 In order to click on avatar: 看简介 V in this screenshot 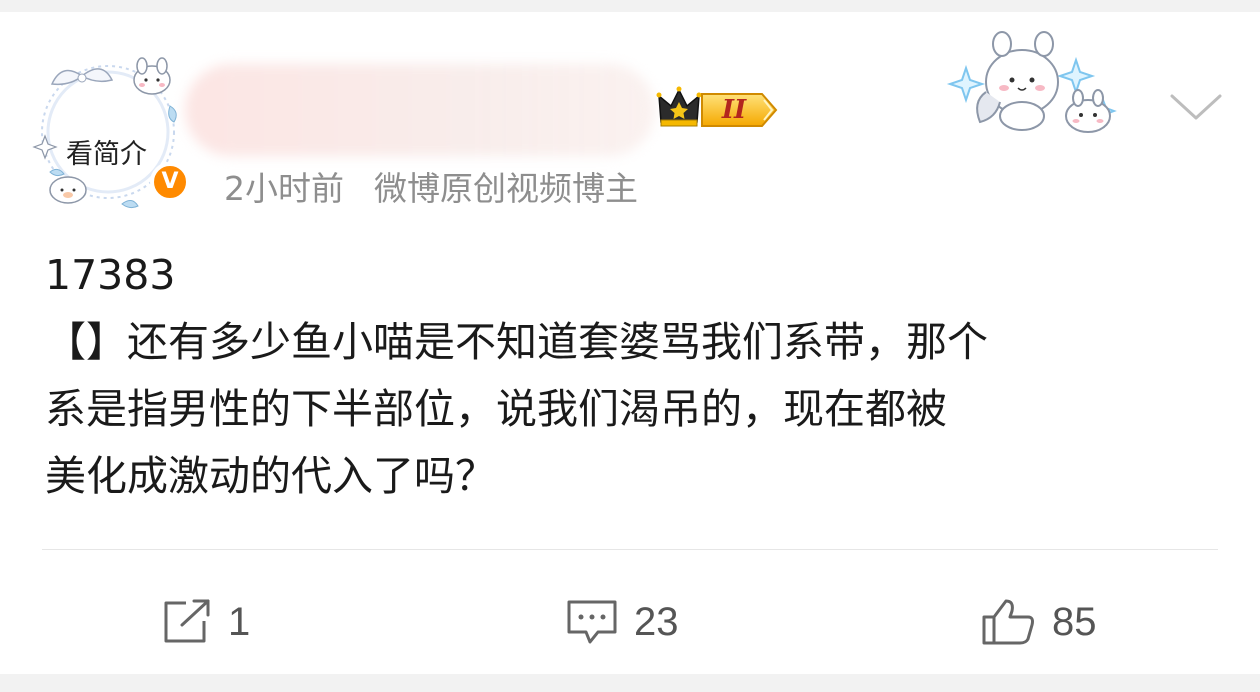, I will do `click(110, 129)`.